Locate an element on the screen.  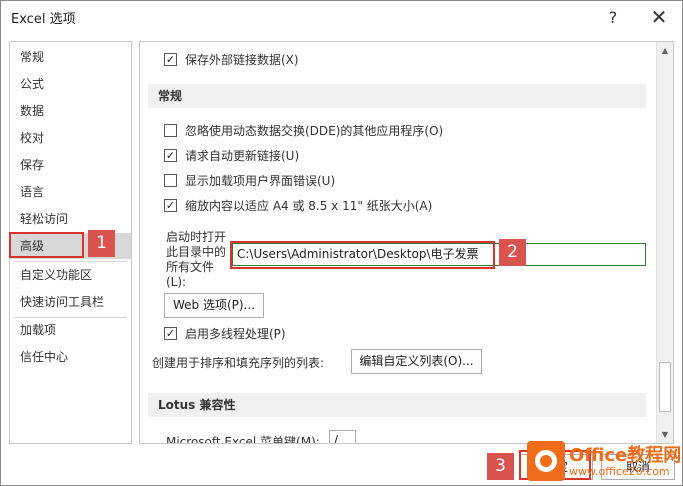
scrollbar-thumb is located at coordinates (665, 387).